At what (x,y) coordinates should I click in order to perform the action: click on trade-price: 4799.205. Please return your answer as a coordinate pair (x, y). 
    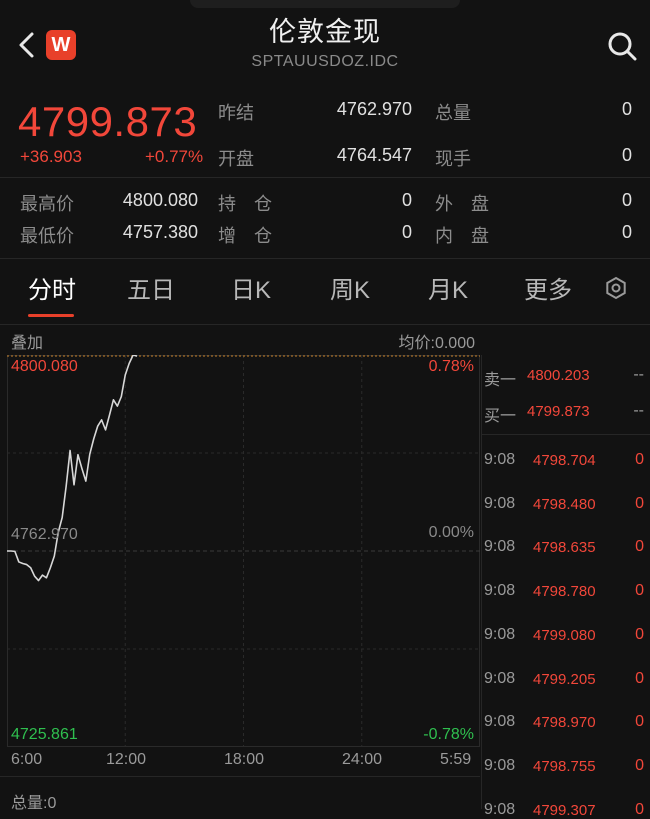
    Looking at the image, I should click on (564, 679).